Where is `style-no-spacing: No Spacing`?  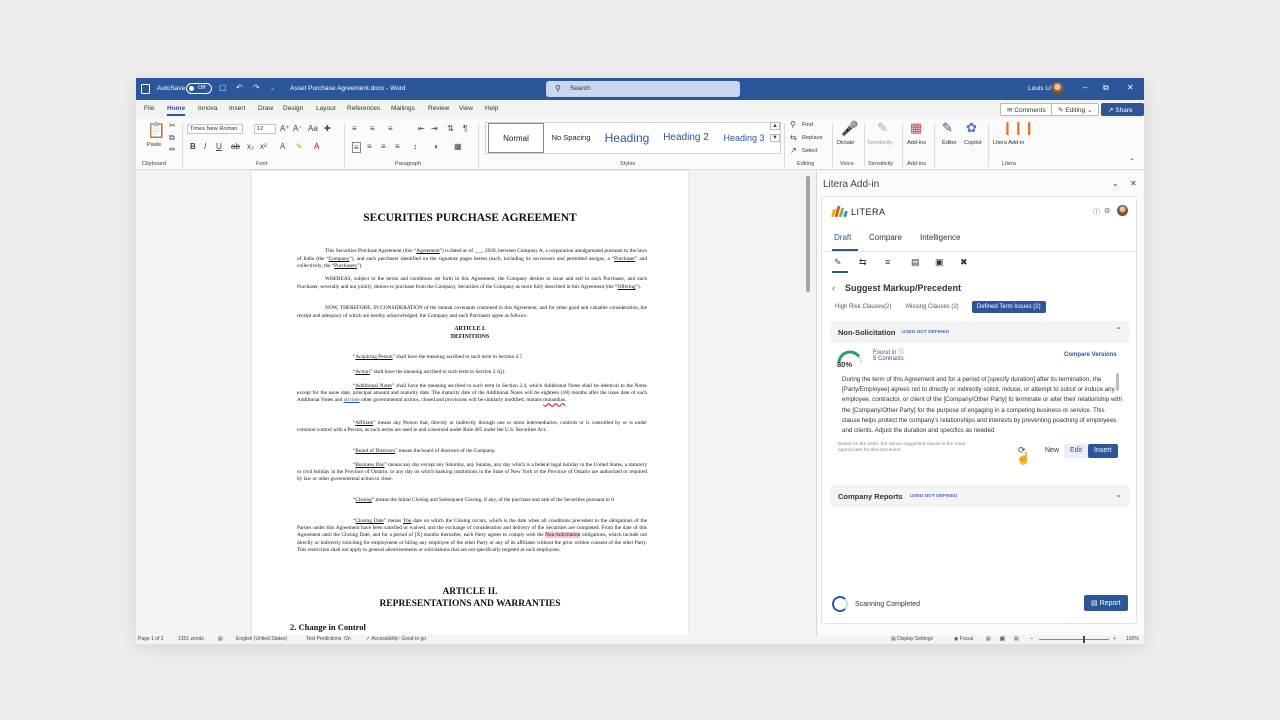 style-no-spacing: No Spacing is located at coordinates (571, 138).